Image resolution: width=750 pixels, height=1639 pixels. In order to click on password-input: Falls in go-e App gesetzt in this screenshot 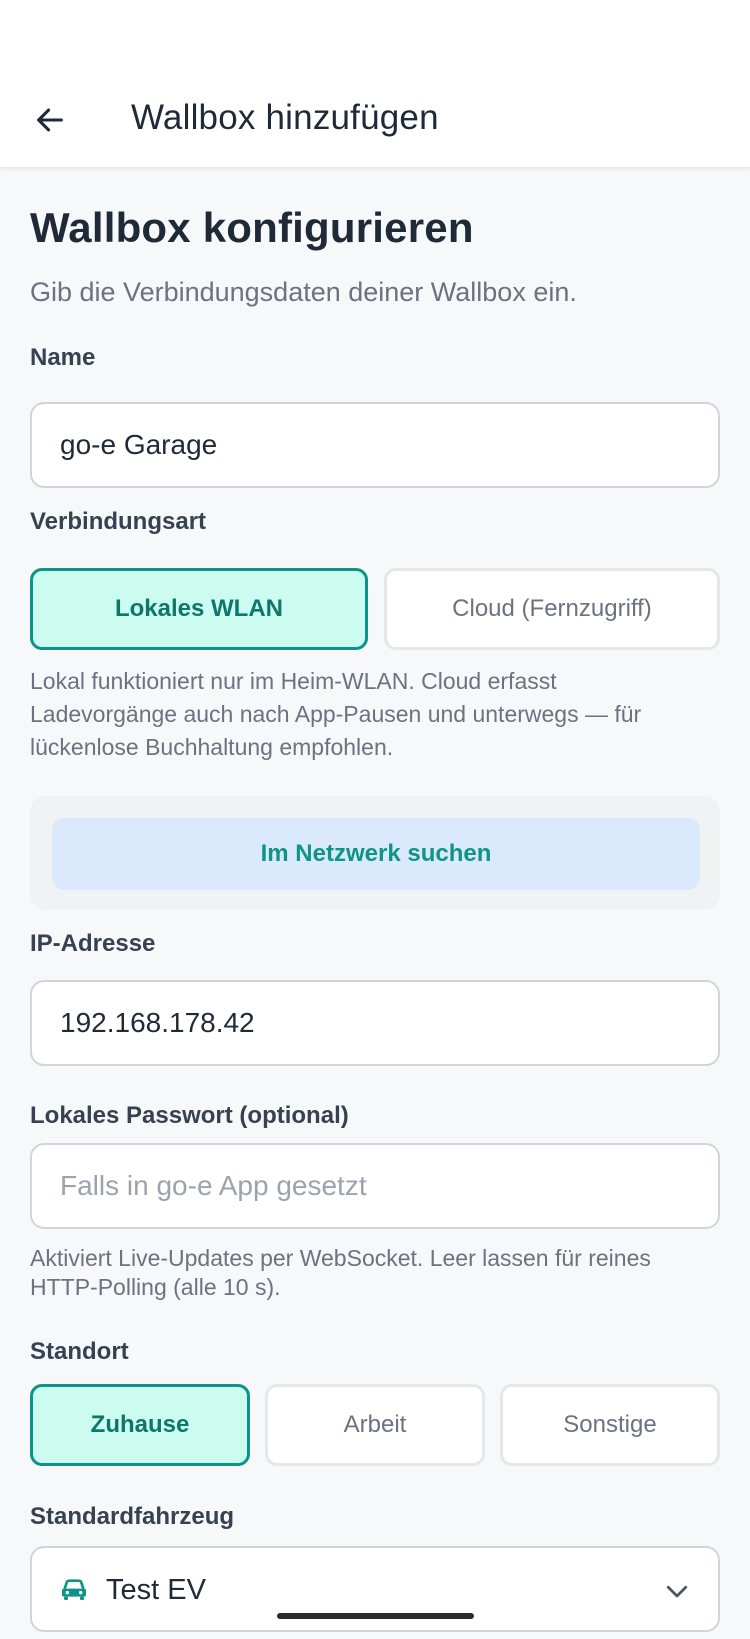, I will do `click(375, 1186)`.